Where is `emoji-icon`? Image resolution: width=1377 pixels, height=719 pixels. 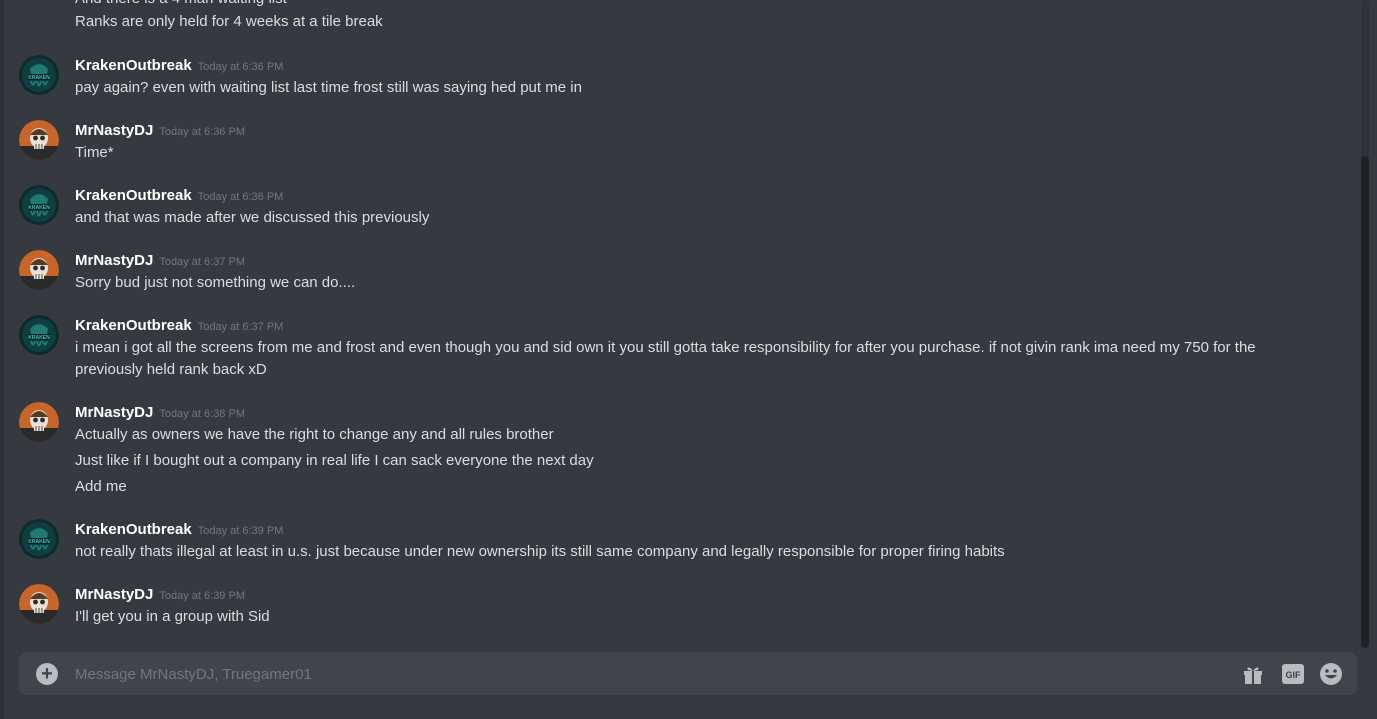
emoji-icon is located at coordinates (1331, 674).